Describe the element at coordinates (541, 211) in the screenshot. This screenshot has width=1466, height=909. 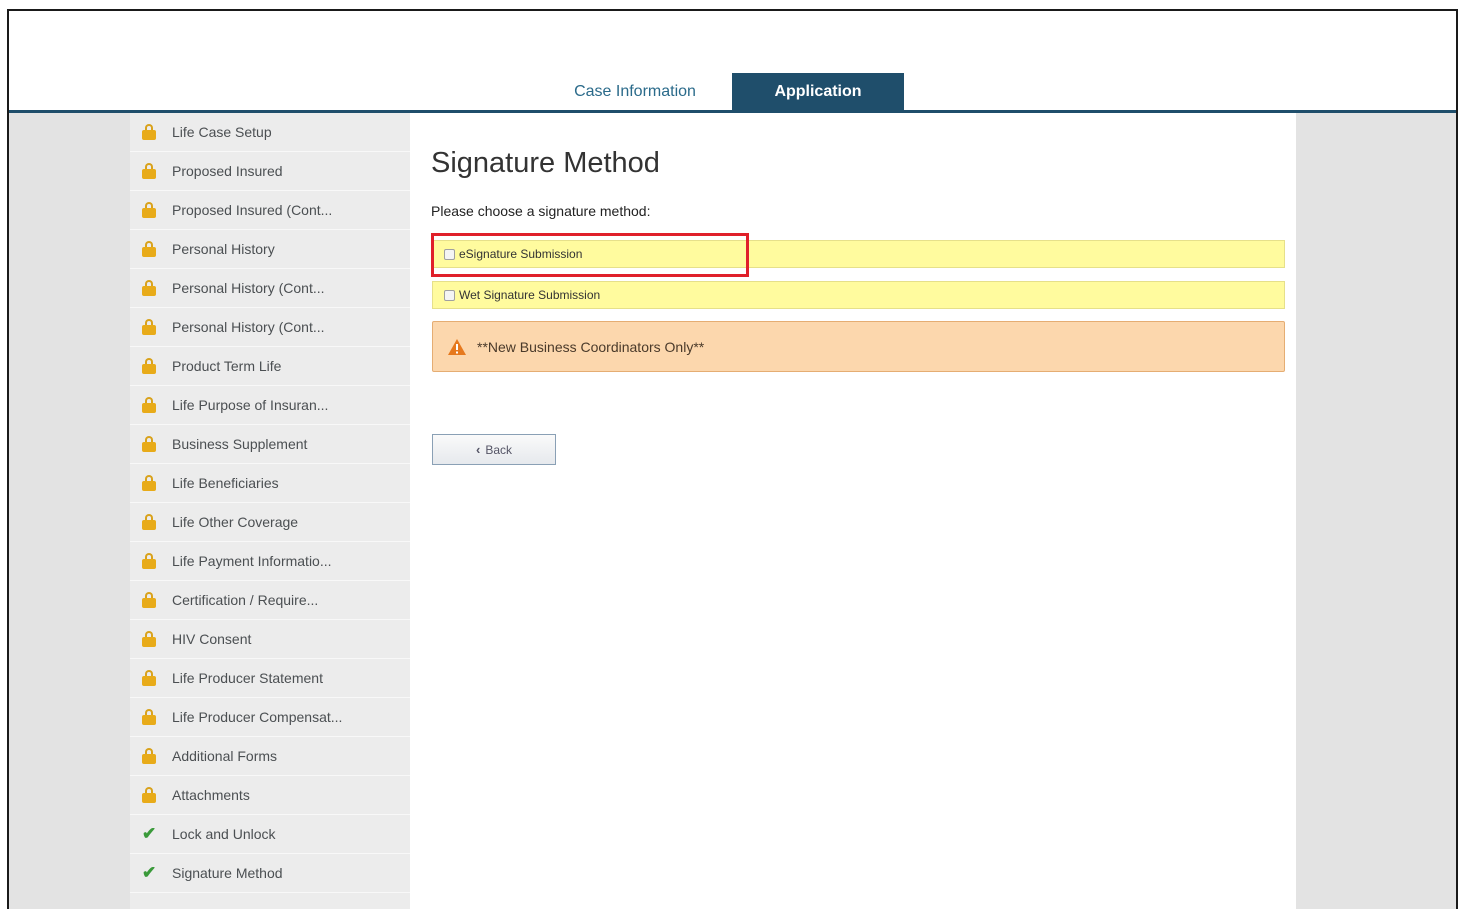
I see `signature-method-prompt: Please choose a signature method:` at that location.